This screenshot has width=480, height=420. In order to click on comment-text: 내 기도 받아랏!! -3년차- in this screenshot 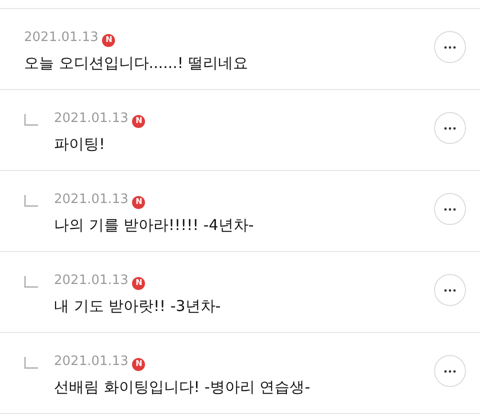, I will do `click(138, 306)`.